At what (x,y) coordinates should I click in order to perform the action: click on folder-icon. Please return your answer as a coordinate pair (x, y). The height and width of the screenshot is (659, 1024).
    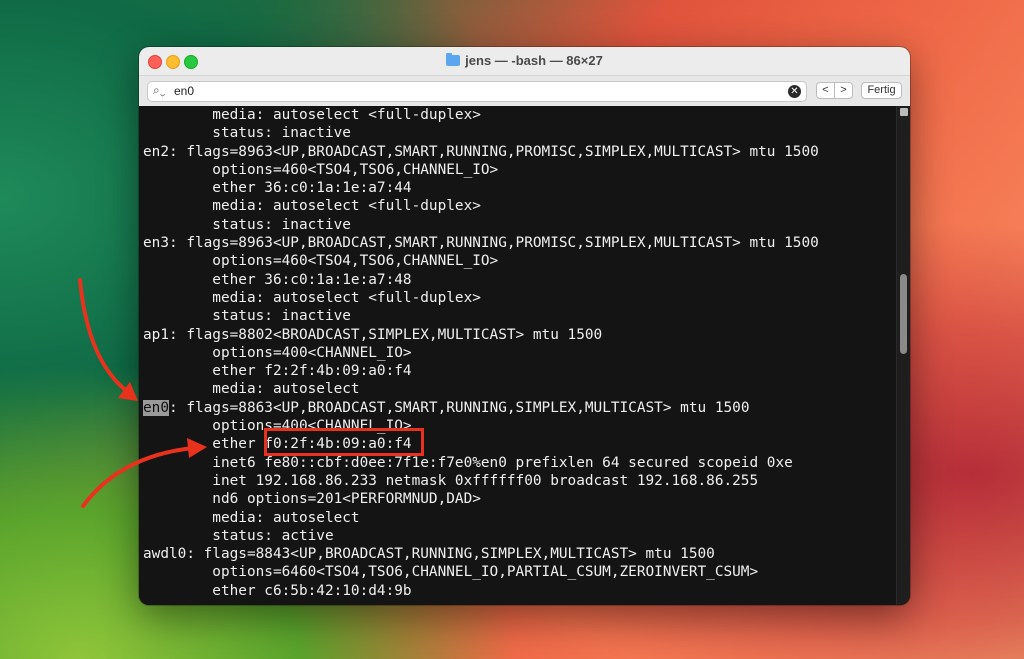
    Looking at the image, I should click on (453, 59).